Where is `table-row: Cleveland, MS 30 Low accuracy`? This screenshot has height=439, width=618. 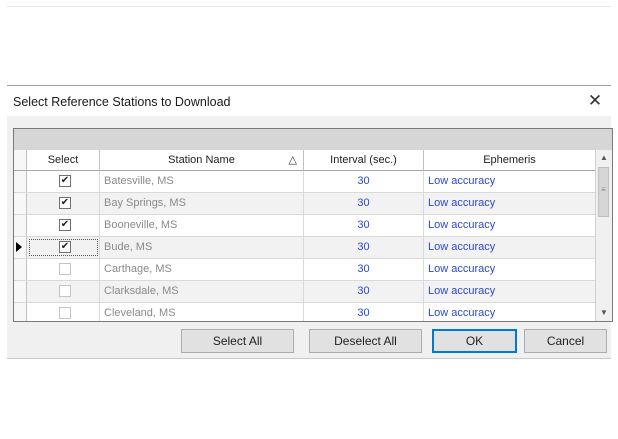 table-row: Cleveland, MS 30 Low accuracy is located at coordinates (305, 312).